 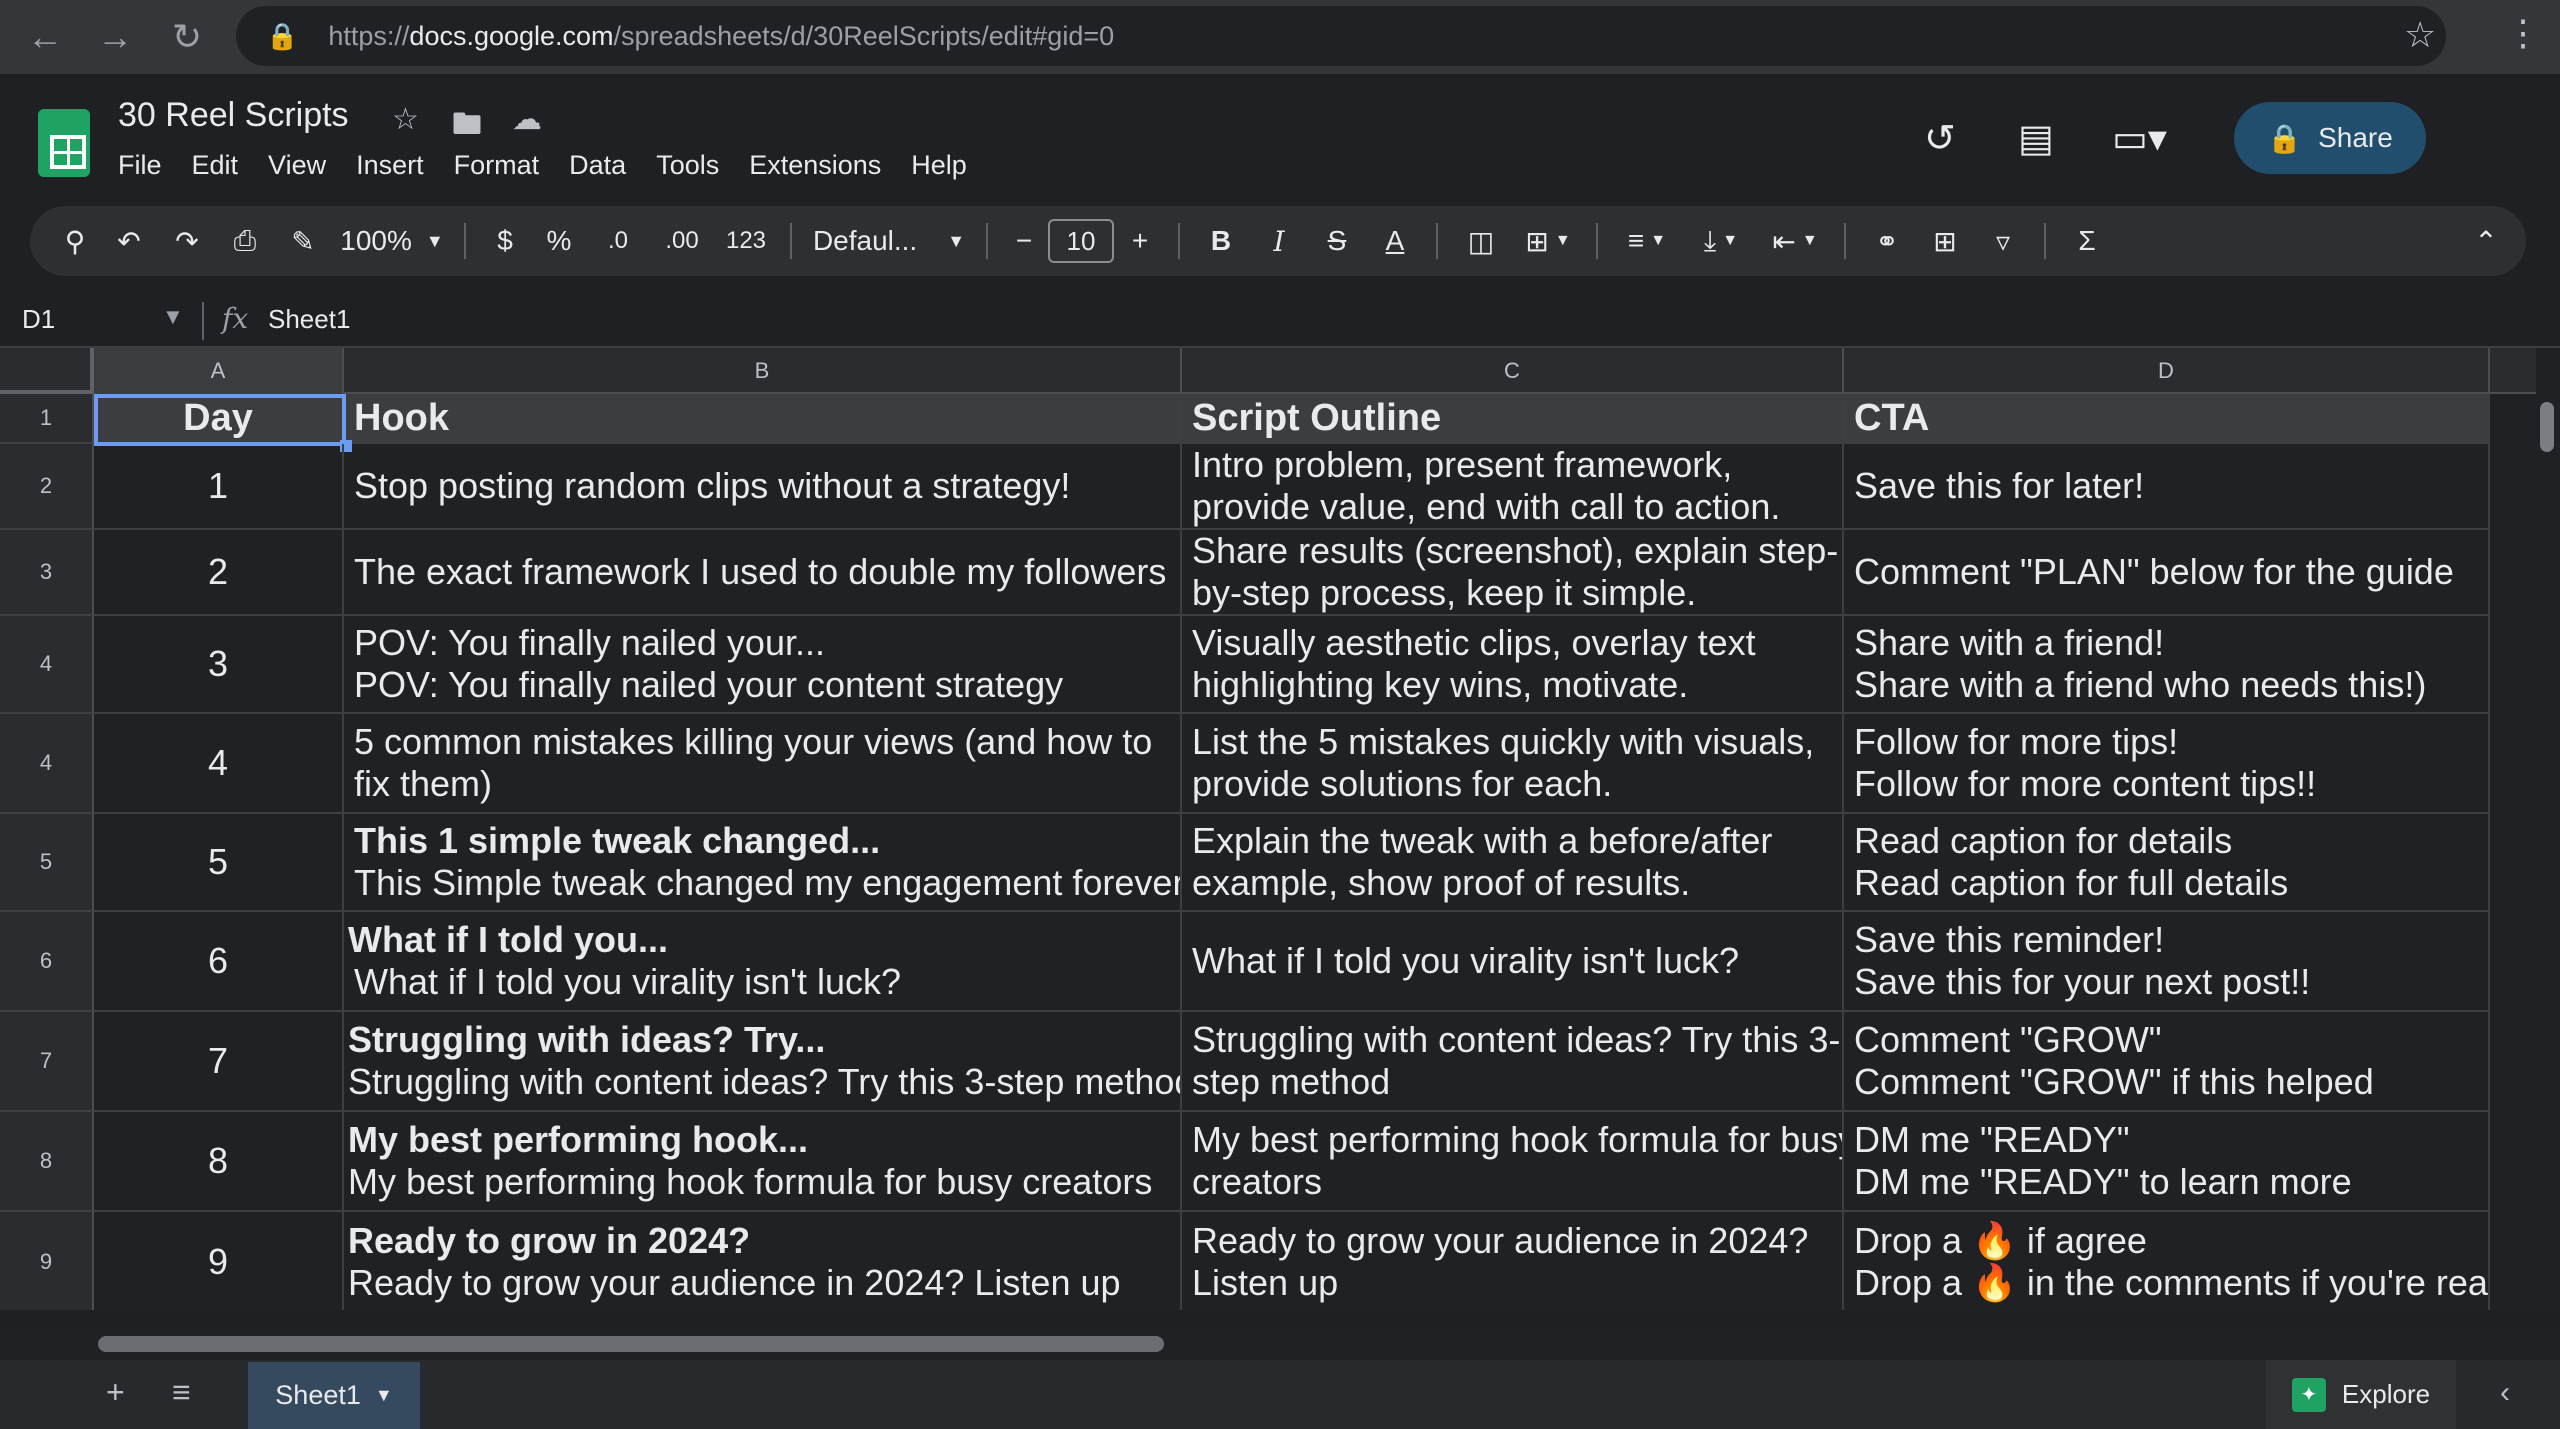 What do you see at coordinates (631, 1344) in the screenshot?
I see `horizontal-scroll-thumb` at bounding box center [631, 1344].